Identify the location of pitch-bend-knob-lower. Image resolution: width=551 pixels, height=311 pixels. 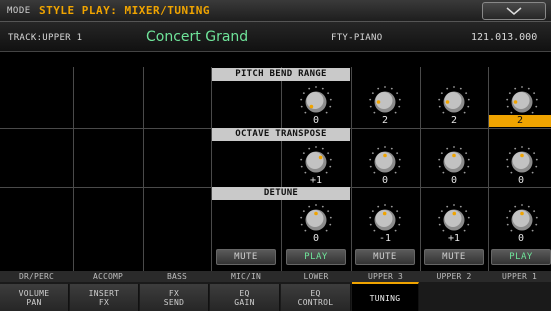
(316, 102).